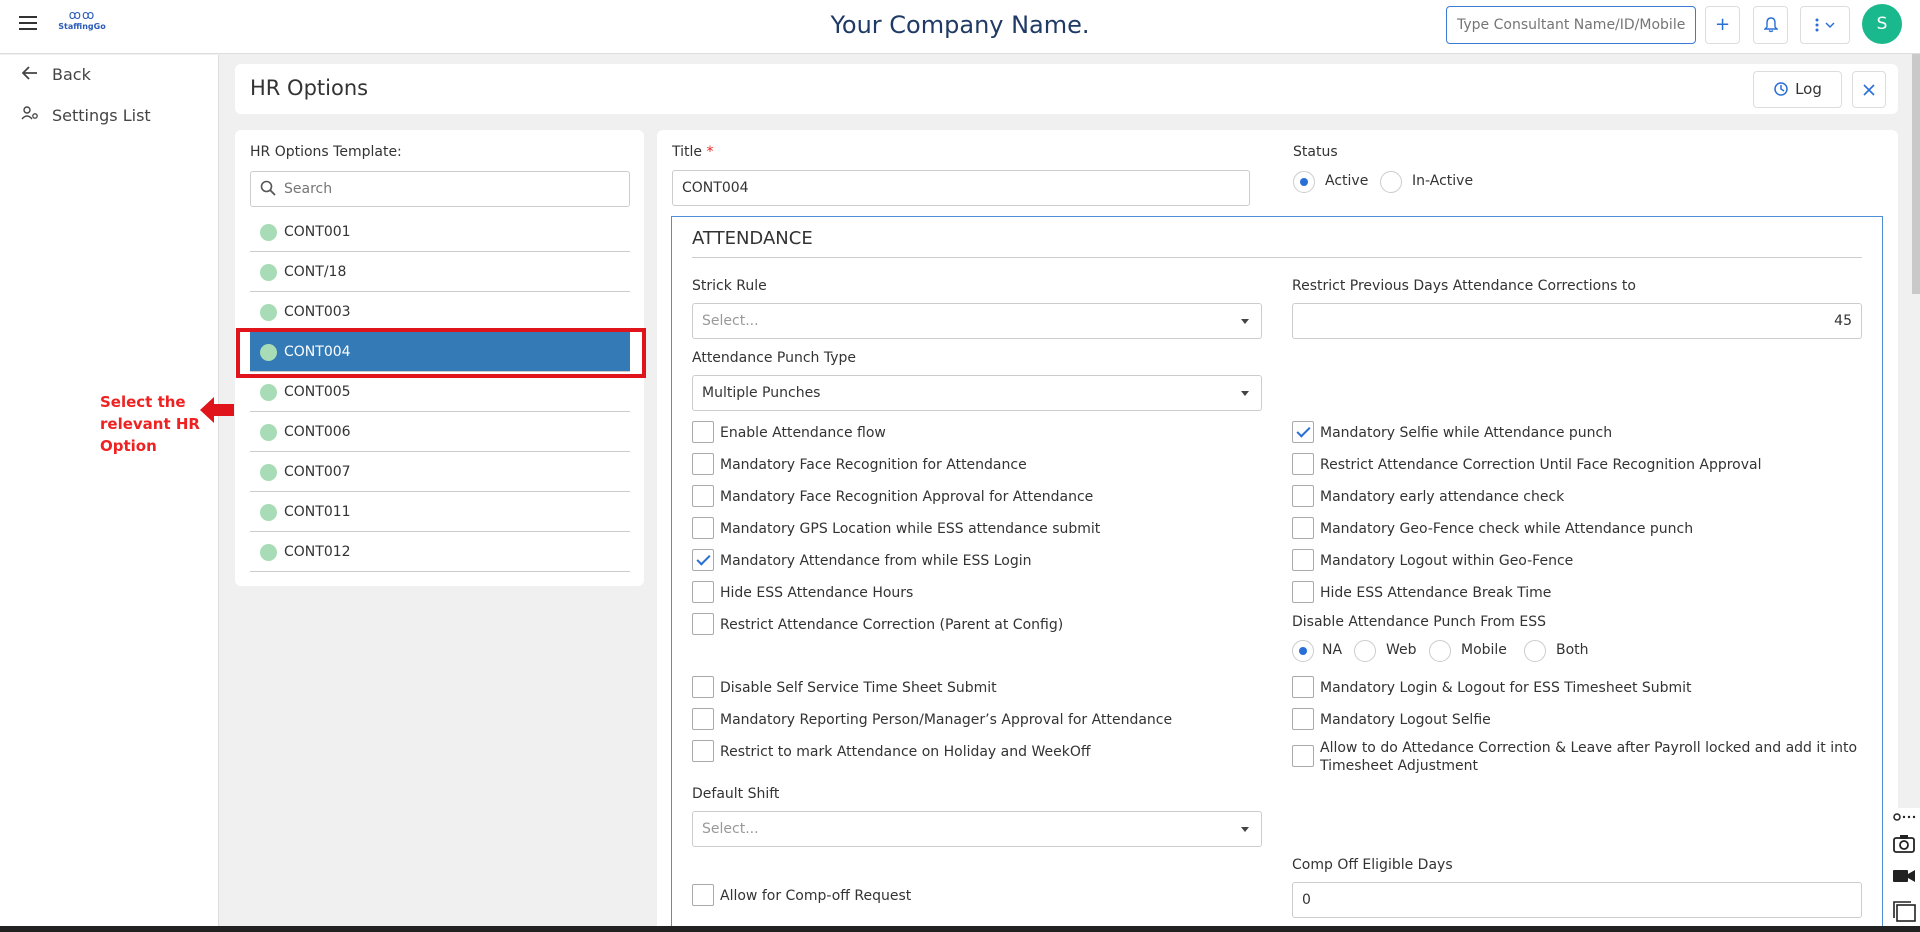  I want to click on hamburger-menu-icon, so click(28, 23).